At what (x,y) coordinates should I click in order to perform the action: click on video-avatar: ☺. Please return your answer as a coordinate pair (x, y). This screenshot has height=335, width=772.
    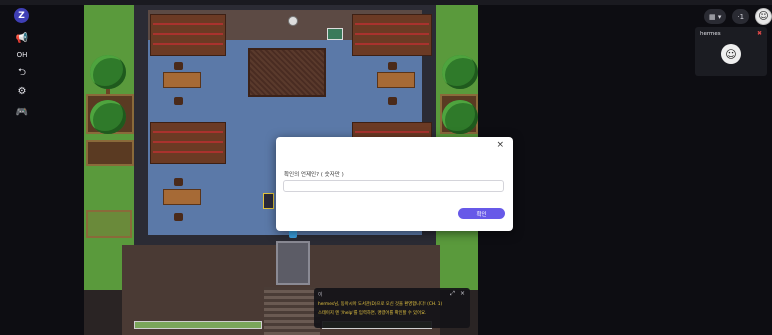
    Looking at the image, I should click on (731, 54).